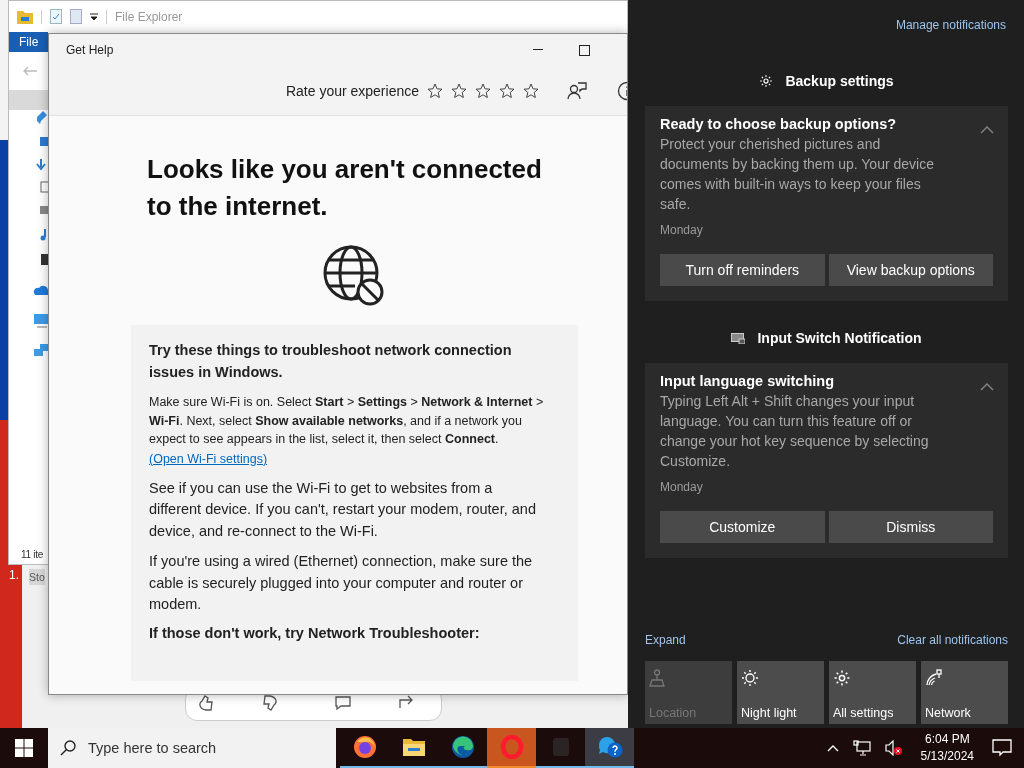  I want to click on info-button, so click(622, 90).